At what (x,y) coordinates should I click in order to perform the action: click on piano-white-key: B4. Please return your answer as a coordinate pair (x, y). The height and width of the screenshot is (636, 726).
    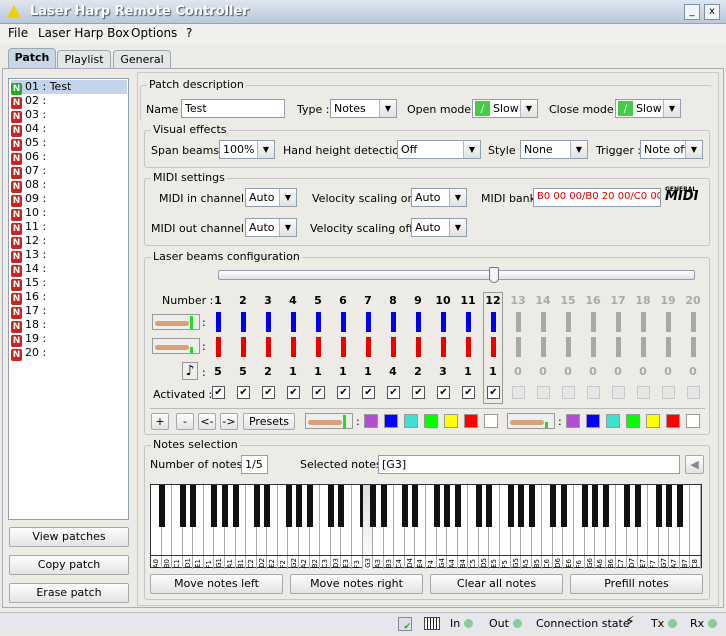
    Looking at the image, I should click on (463, 527).